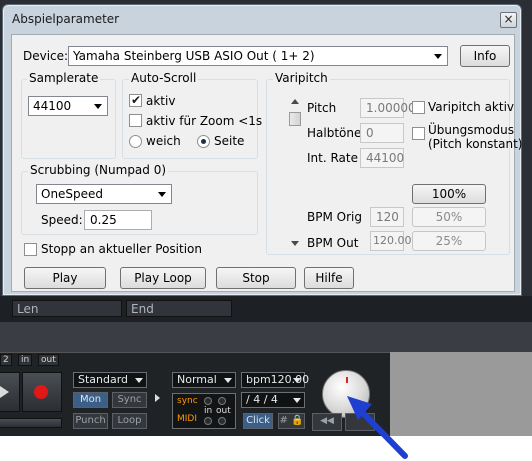  Describe the element at coordinates (41, 392) in the screenshot. I see `record-icon` at that location.